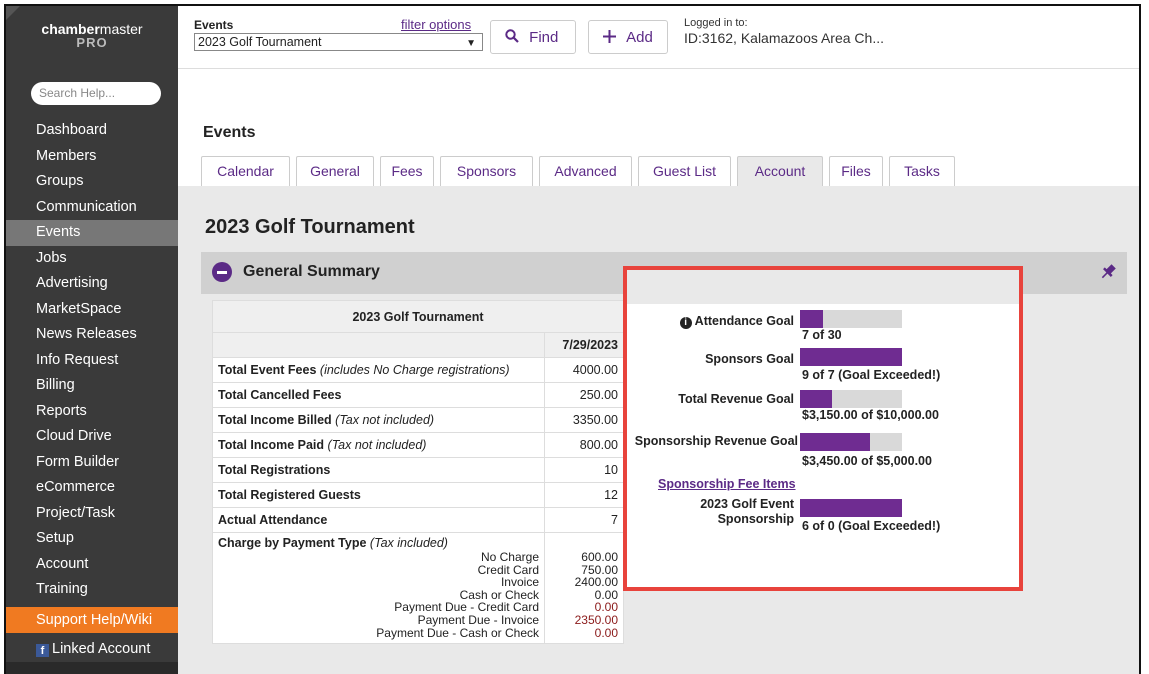 The width and height of the screenshot is (1149, 674). Describe the element at coordinates (92, 335) in the screenshot. I see `sidebar-item-news-releases: News Releases` at that location.